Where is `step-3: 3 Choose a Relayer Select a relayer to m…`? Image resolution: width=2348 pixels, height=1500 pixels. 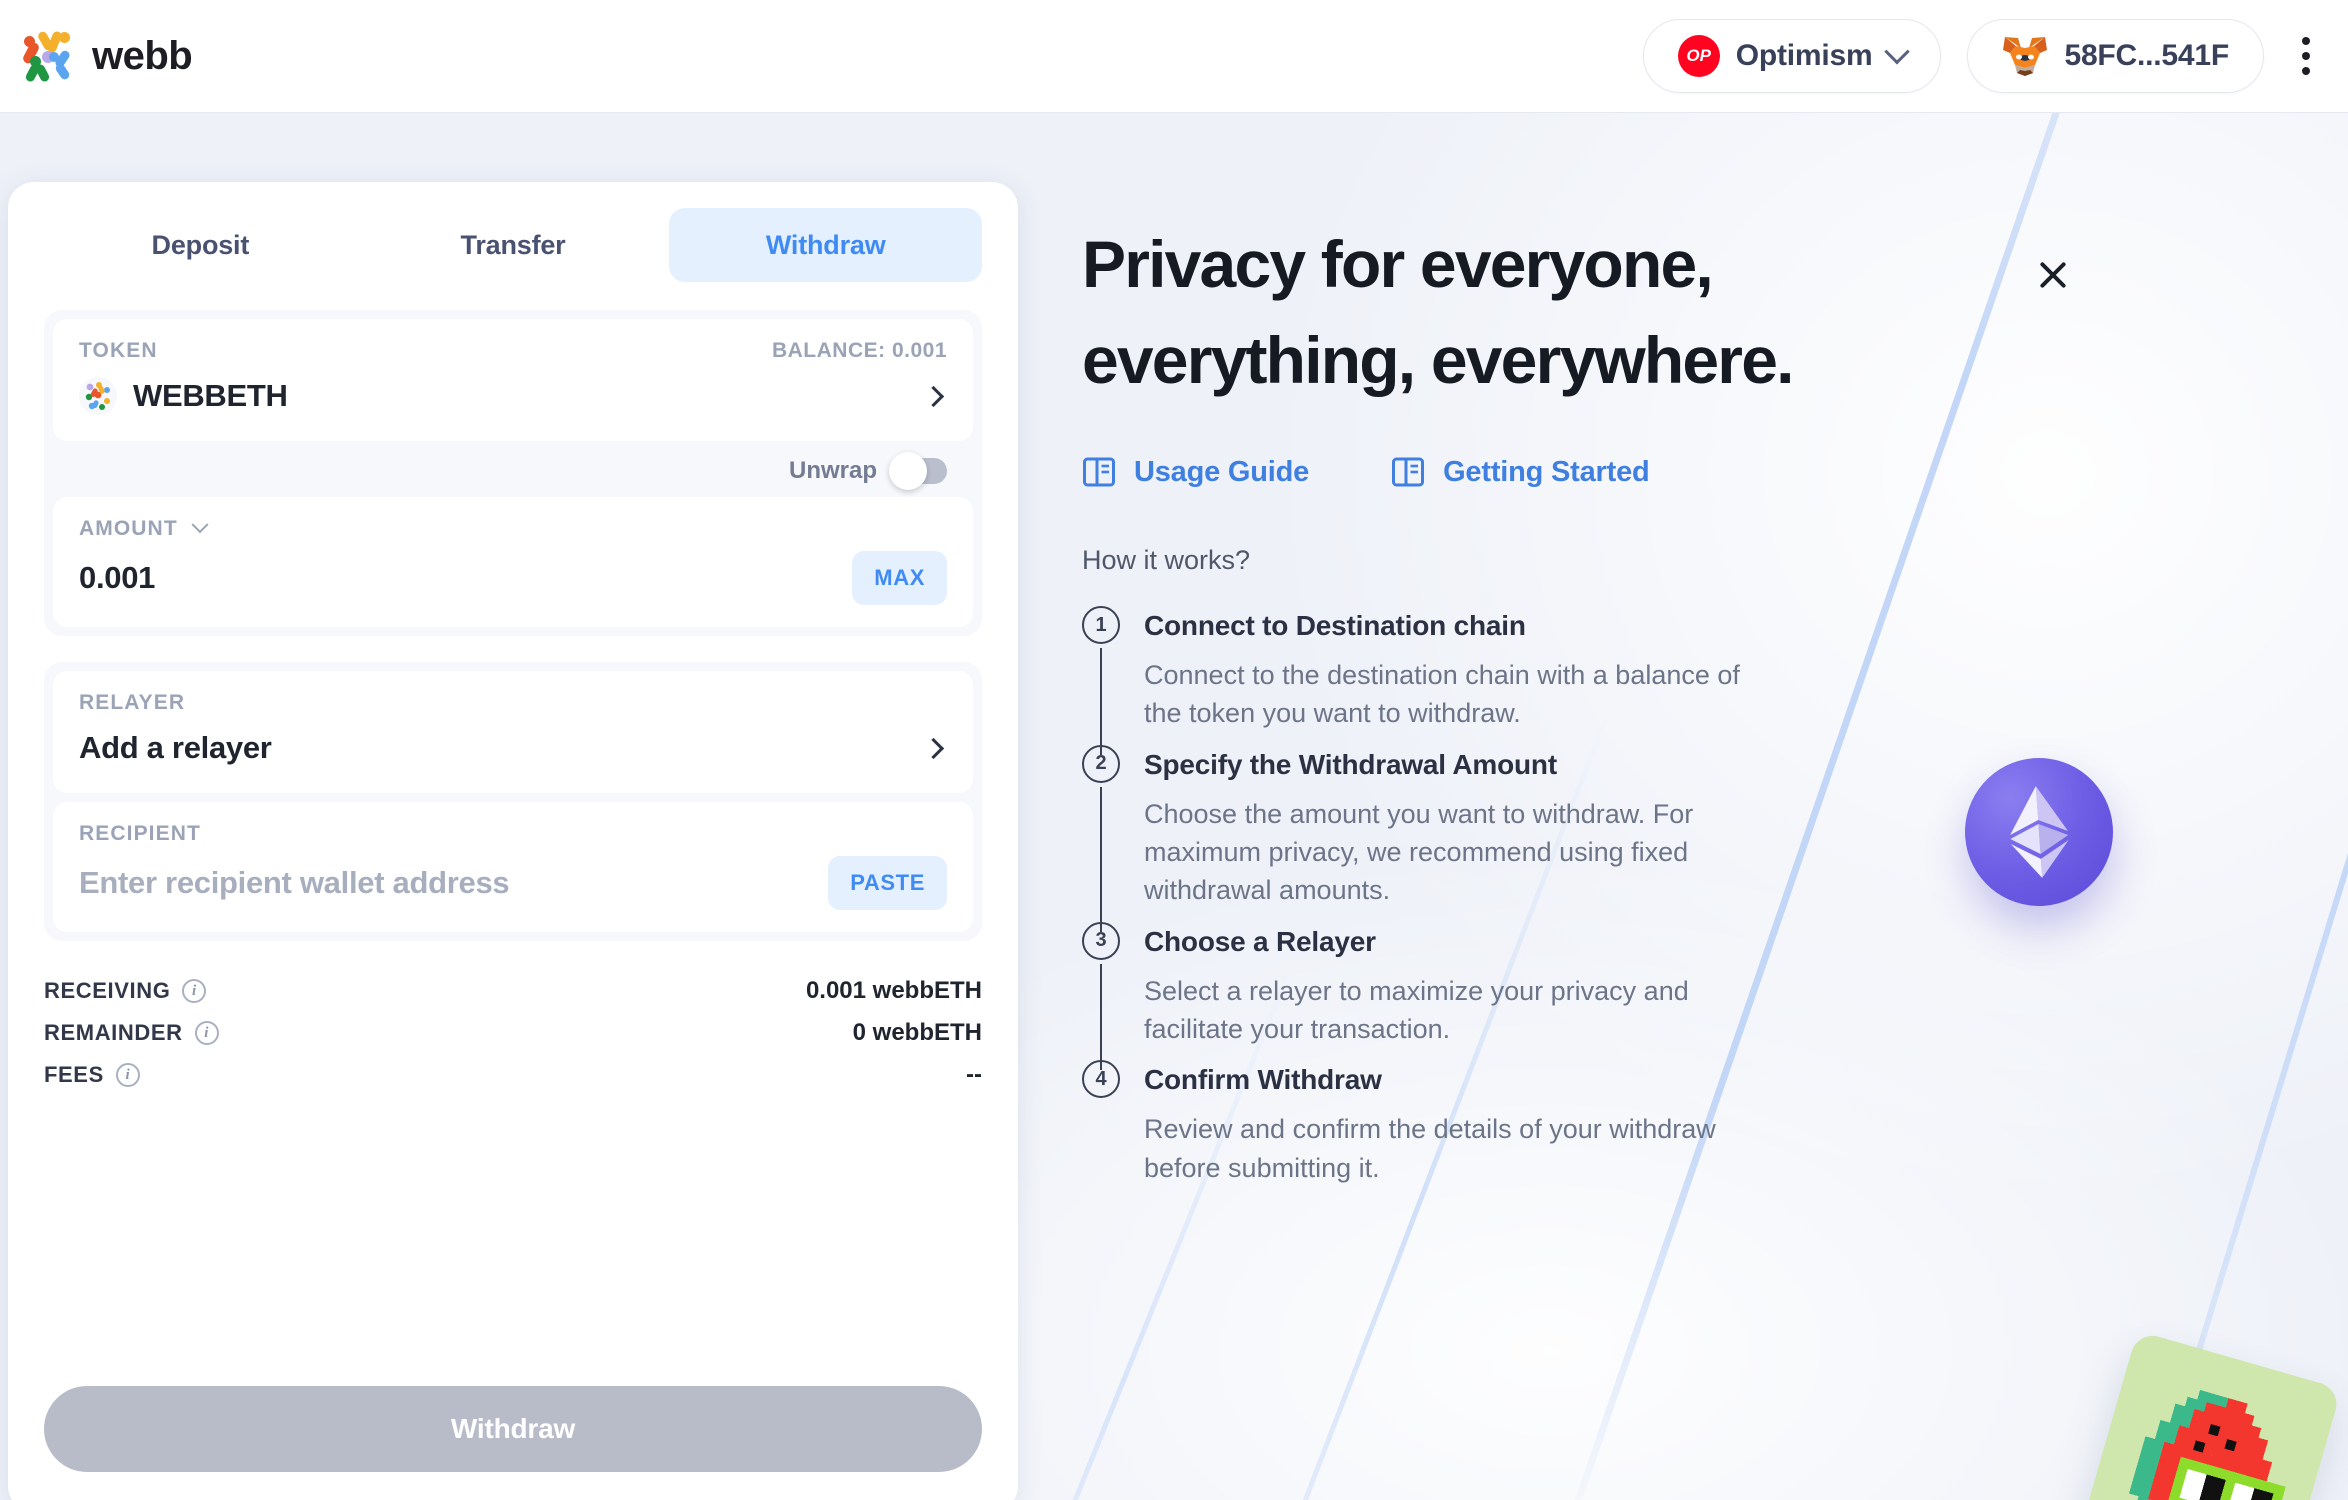
step-3: 3 Choose a Relayer Select a relayer to m… is located at coordinates (1452, 996).